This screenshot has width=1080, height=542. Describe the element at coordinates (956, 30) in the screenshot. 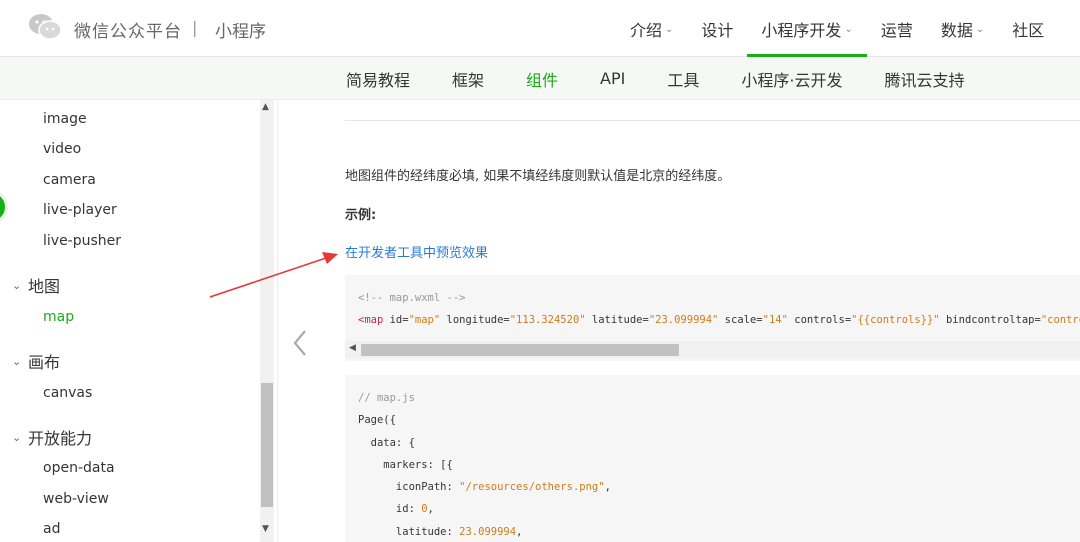

I see `top-nav-label: 数据` at that location.